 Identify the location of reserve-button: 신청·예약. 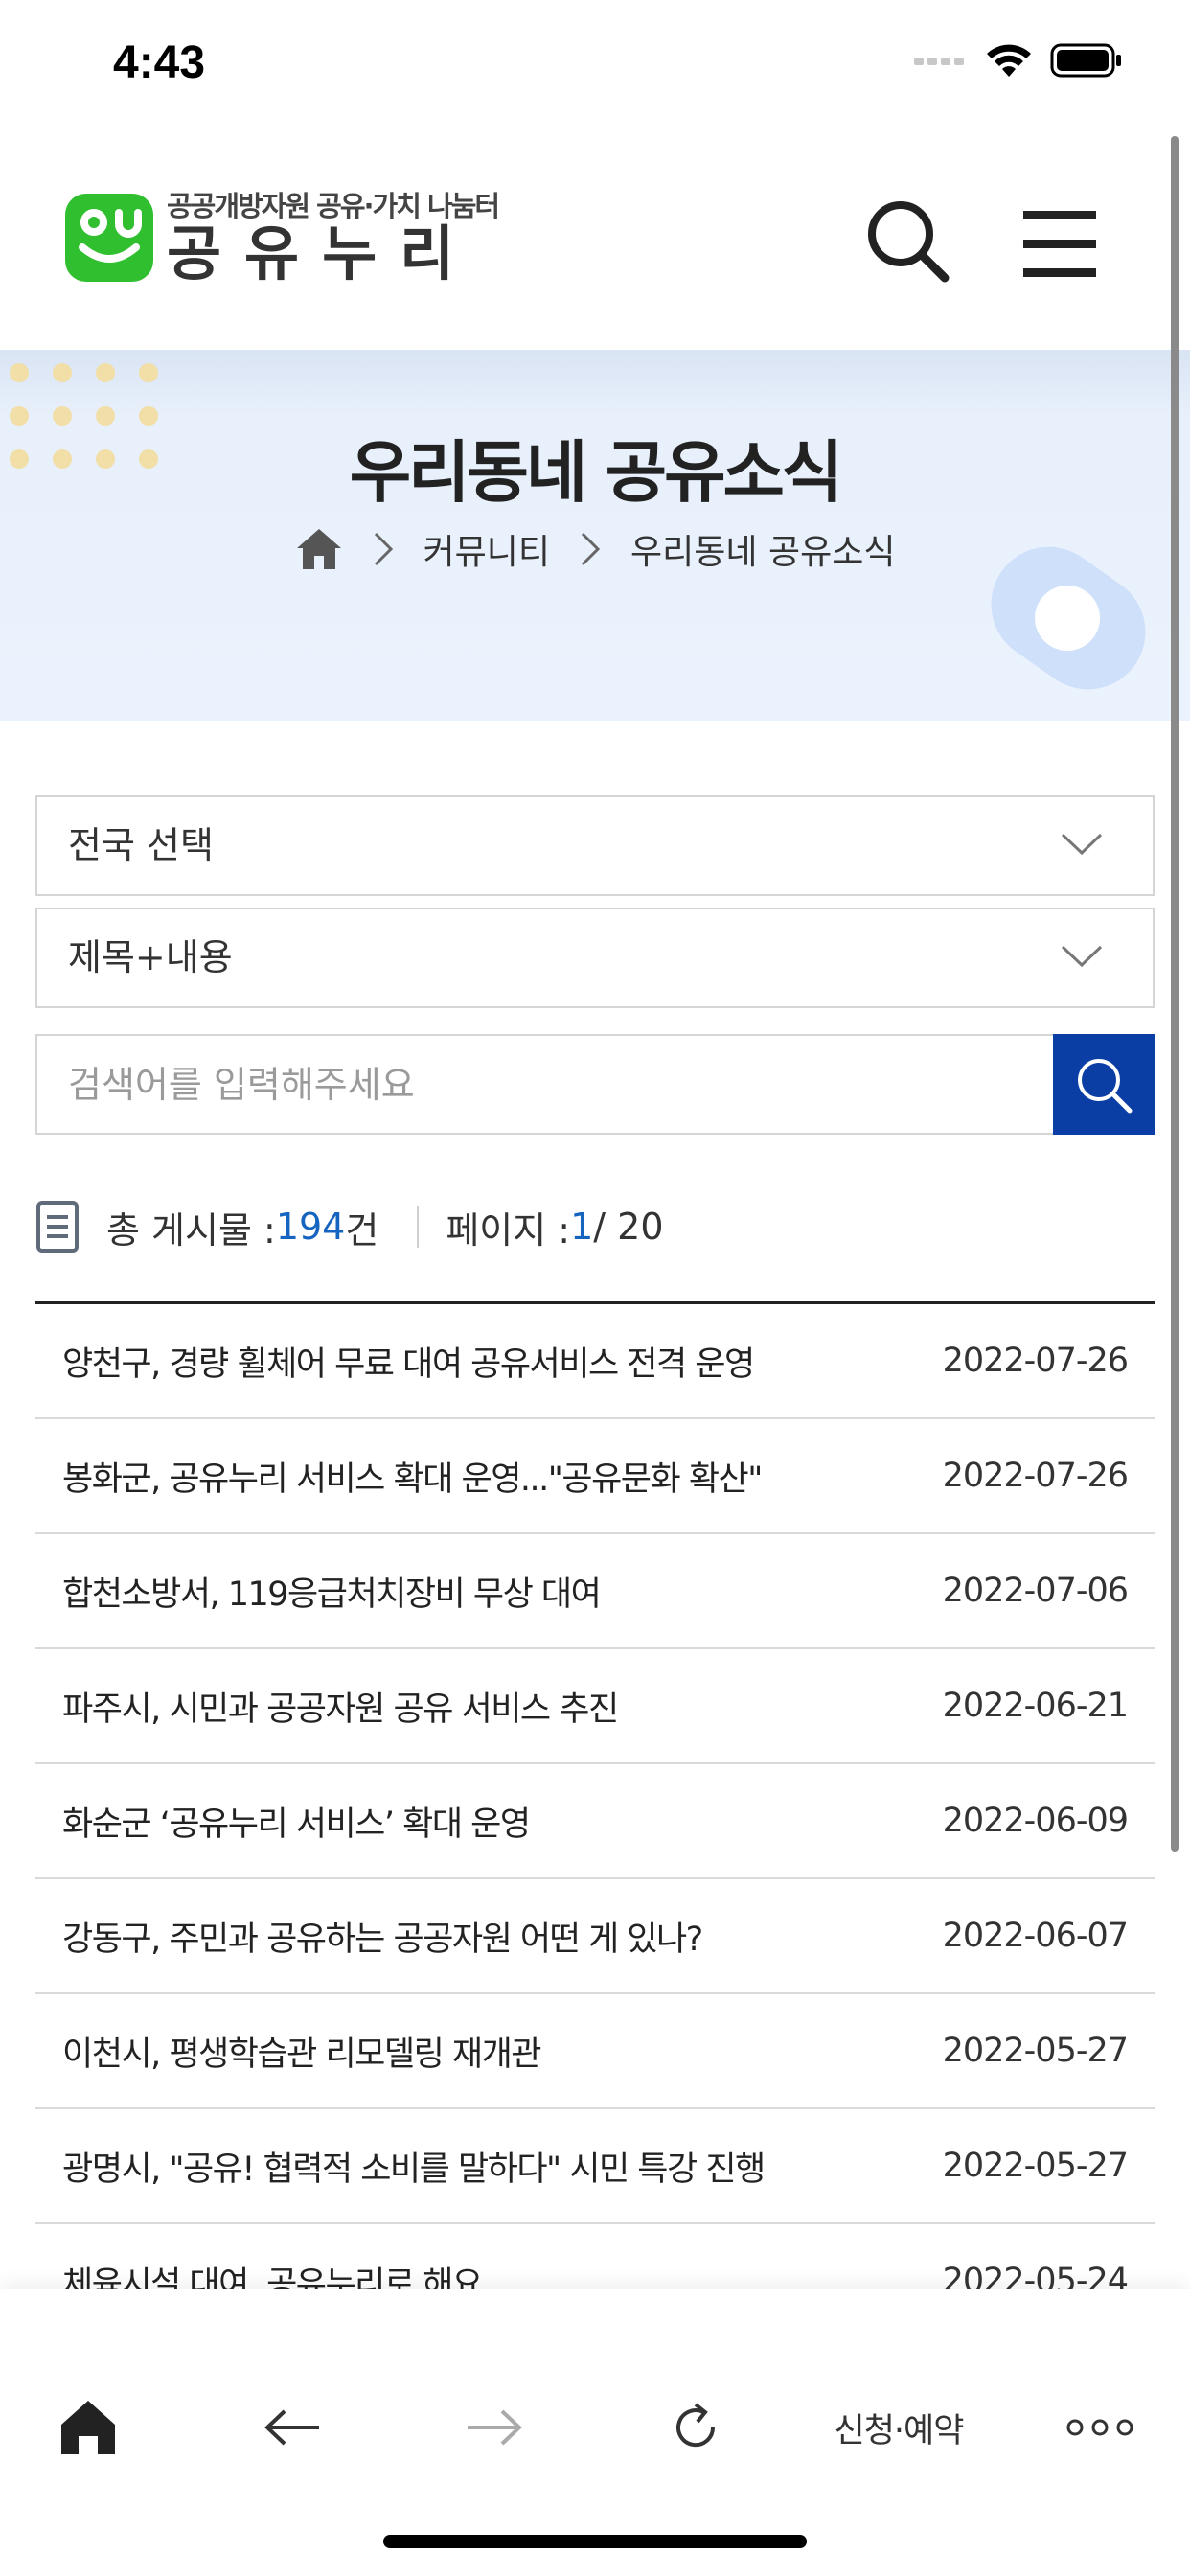
(899, 2427).